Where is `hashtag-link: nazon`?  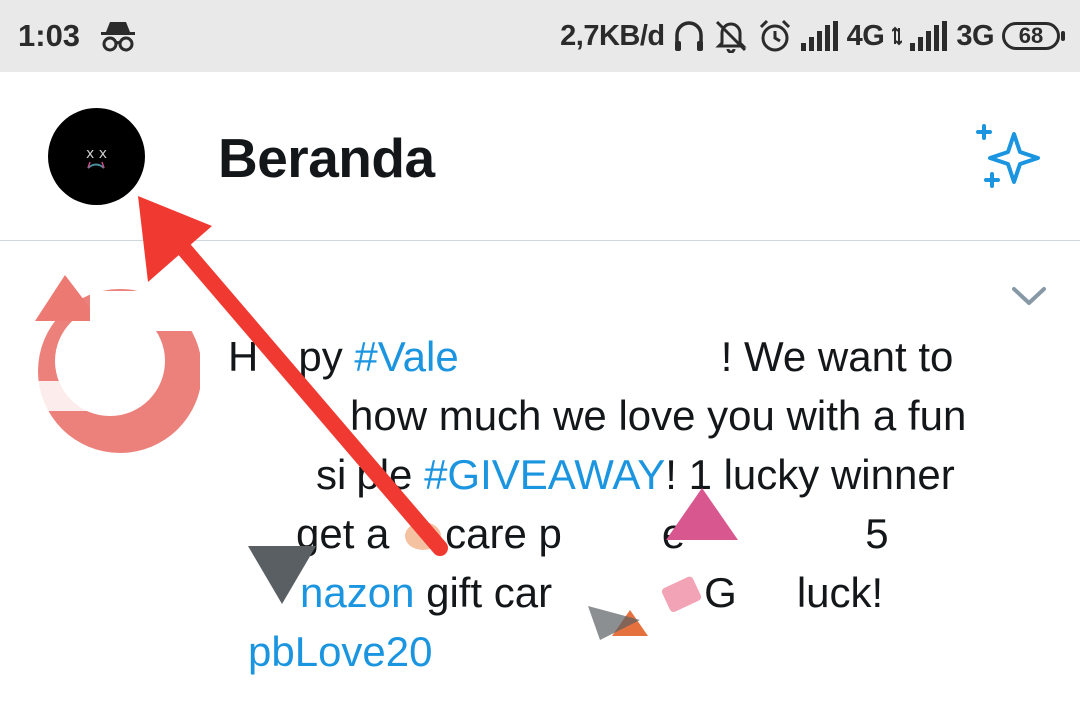
hashtag-link: nazon is located at coordinates (357, 592).